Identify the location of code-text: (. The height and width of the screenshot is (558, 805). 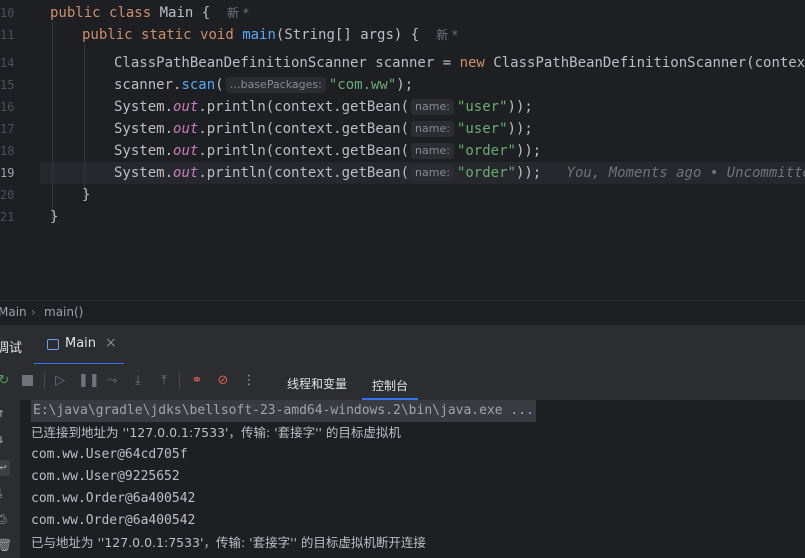
(219, 85).